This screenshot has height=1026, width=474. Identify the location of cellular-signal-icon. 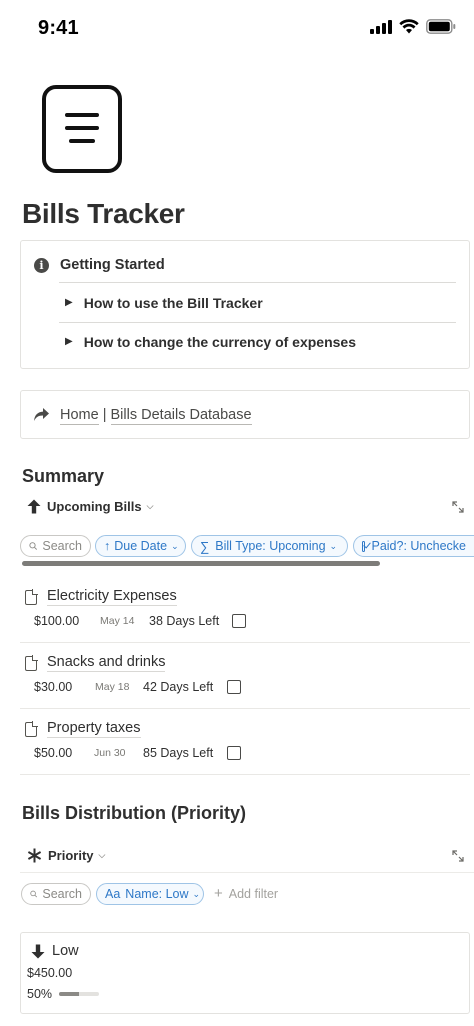
(381, 26).